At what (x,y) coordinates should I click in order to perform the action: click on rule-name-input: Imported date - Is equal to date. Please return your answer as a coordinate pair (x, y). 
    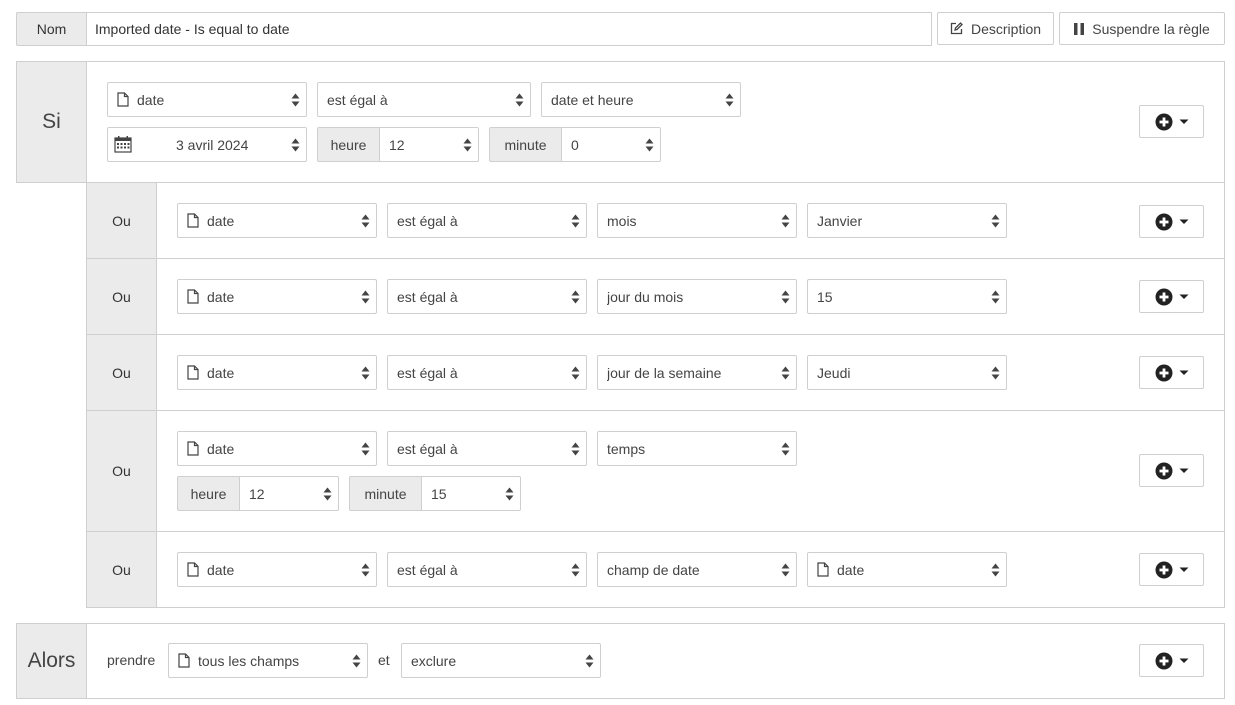
    Looking at the image, I should click on (509, 29).